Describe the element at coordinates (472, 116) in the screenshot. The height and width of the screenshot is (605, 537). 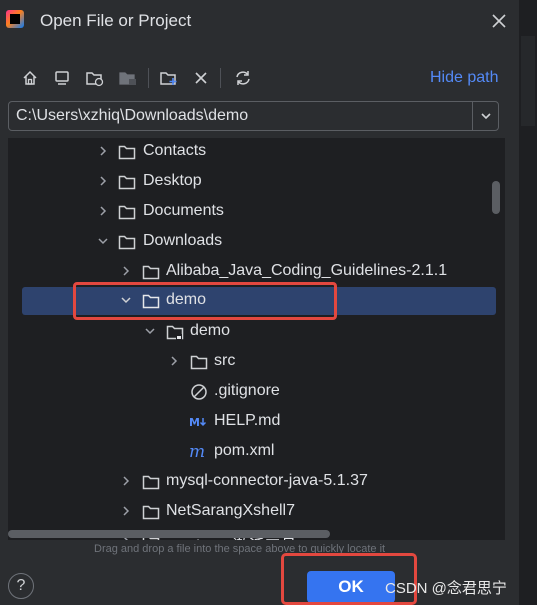
I see `path-divider` at that location.